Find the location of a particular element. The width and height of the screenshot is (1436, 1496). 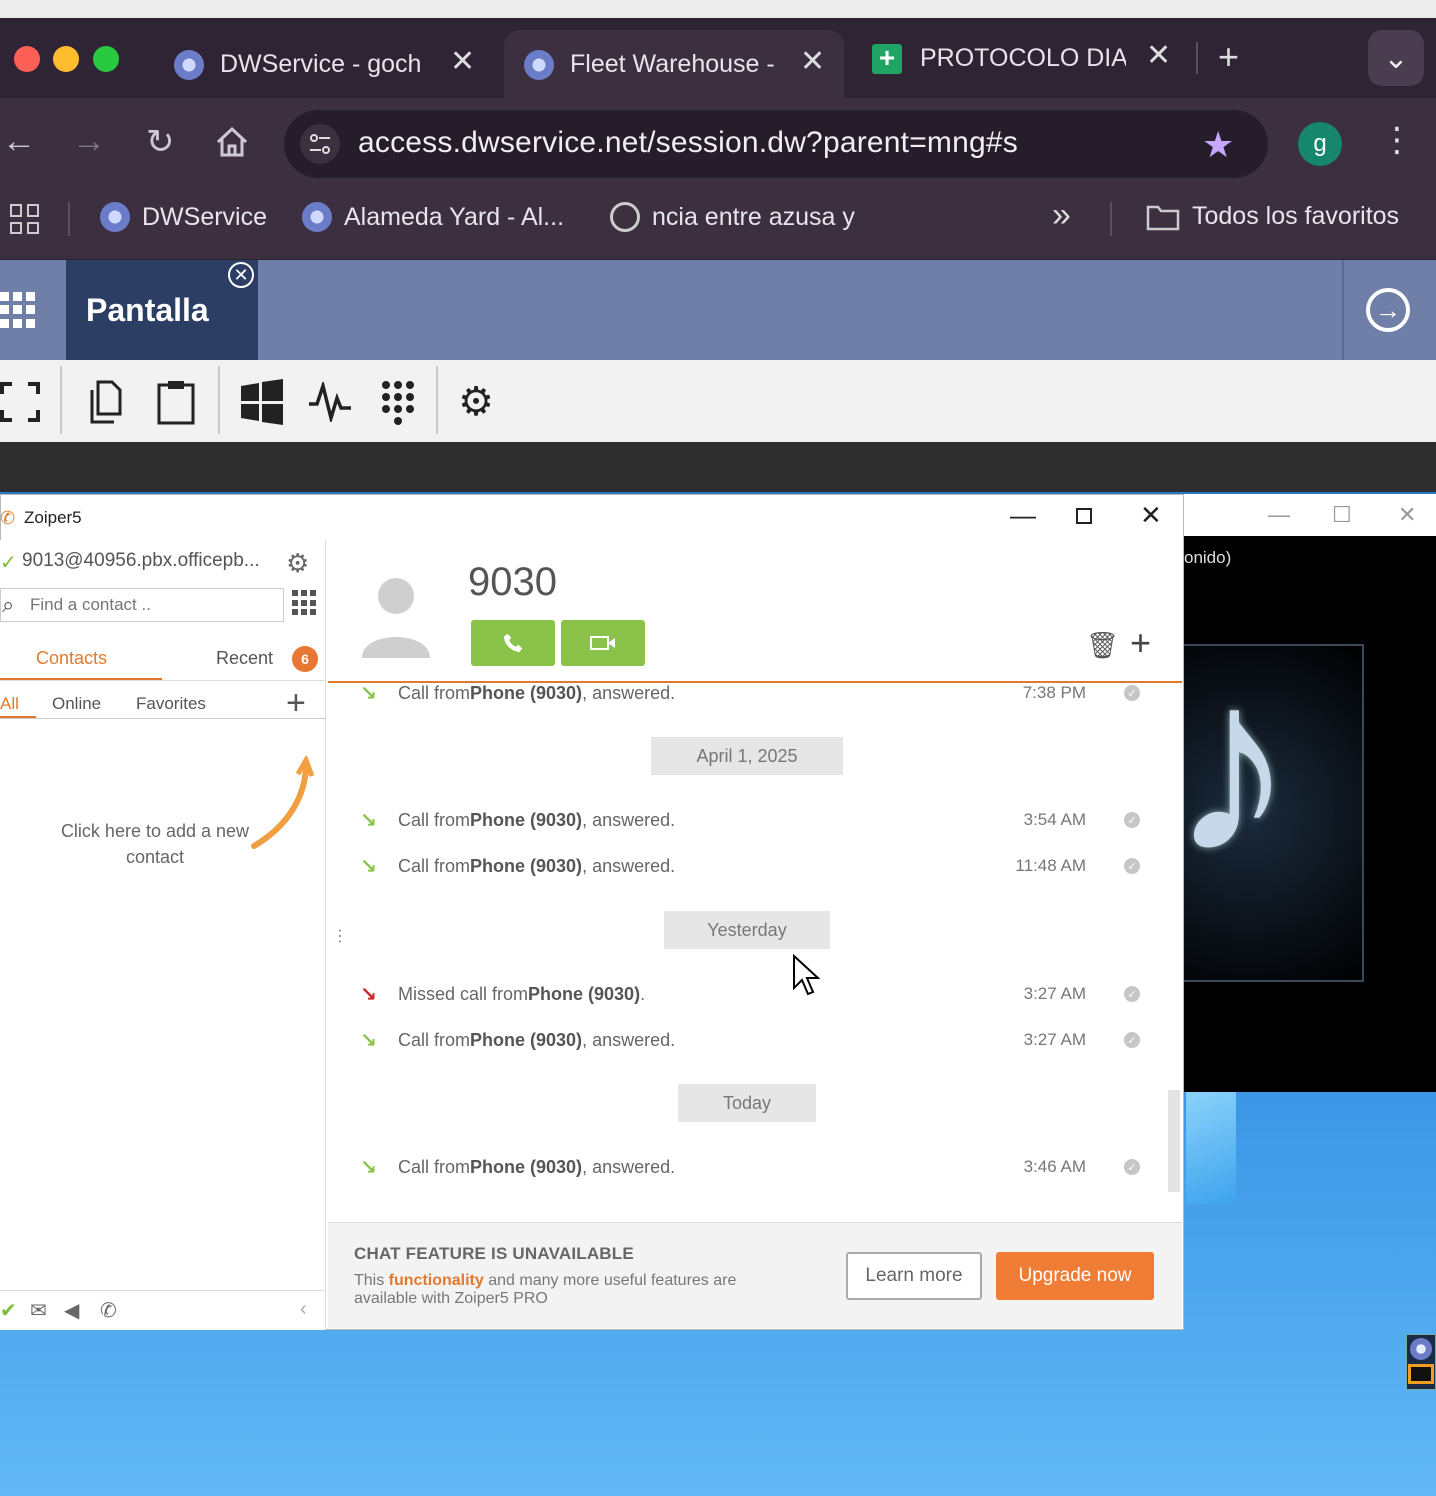

audio-call-button is located at coordinates (513, 643).